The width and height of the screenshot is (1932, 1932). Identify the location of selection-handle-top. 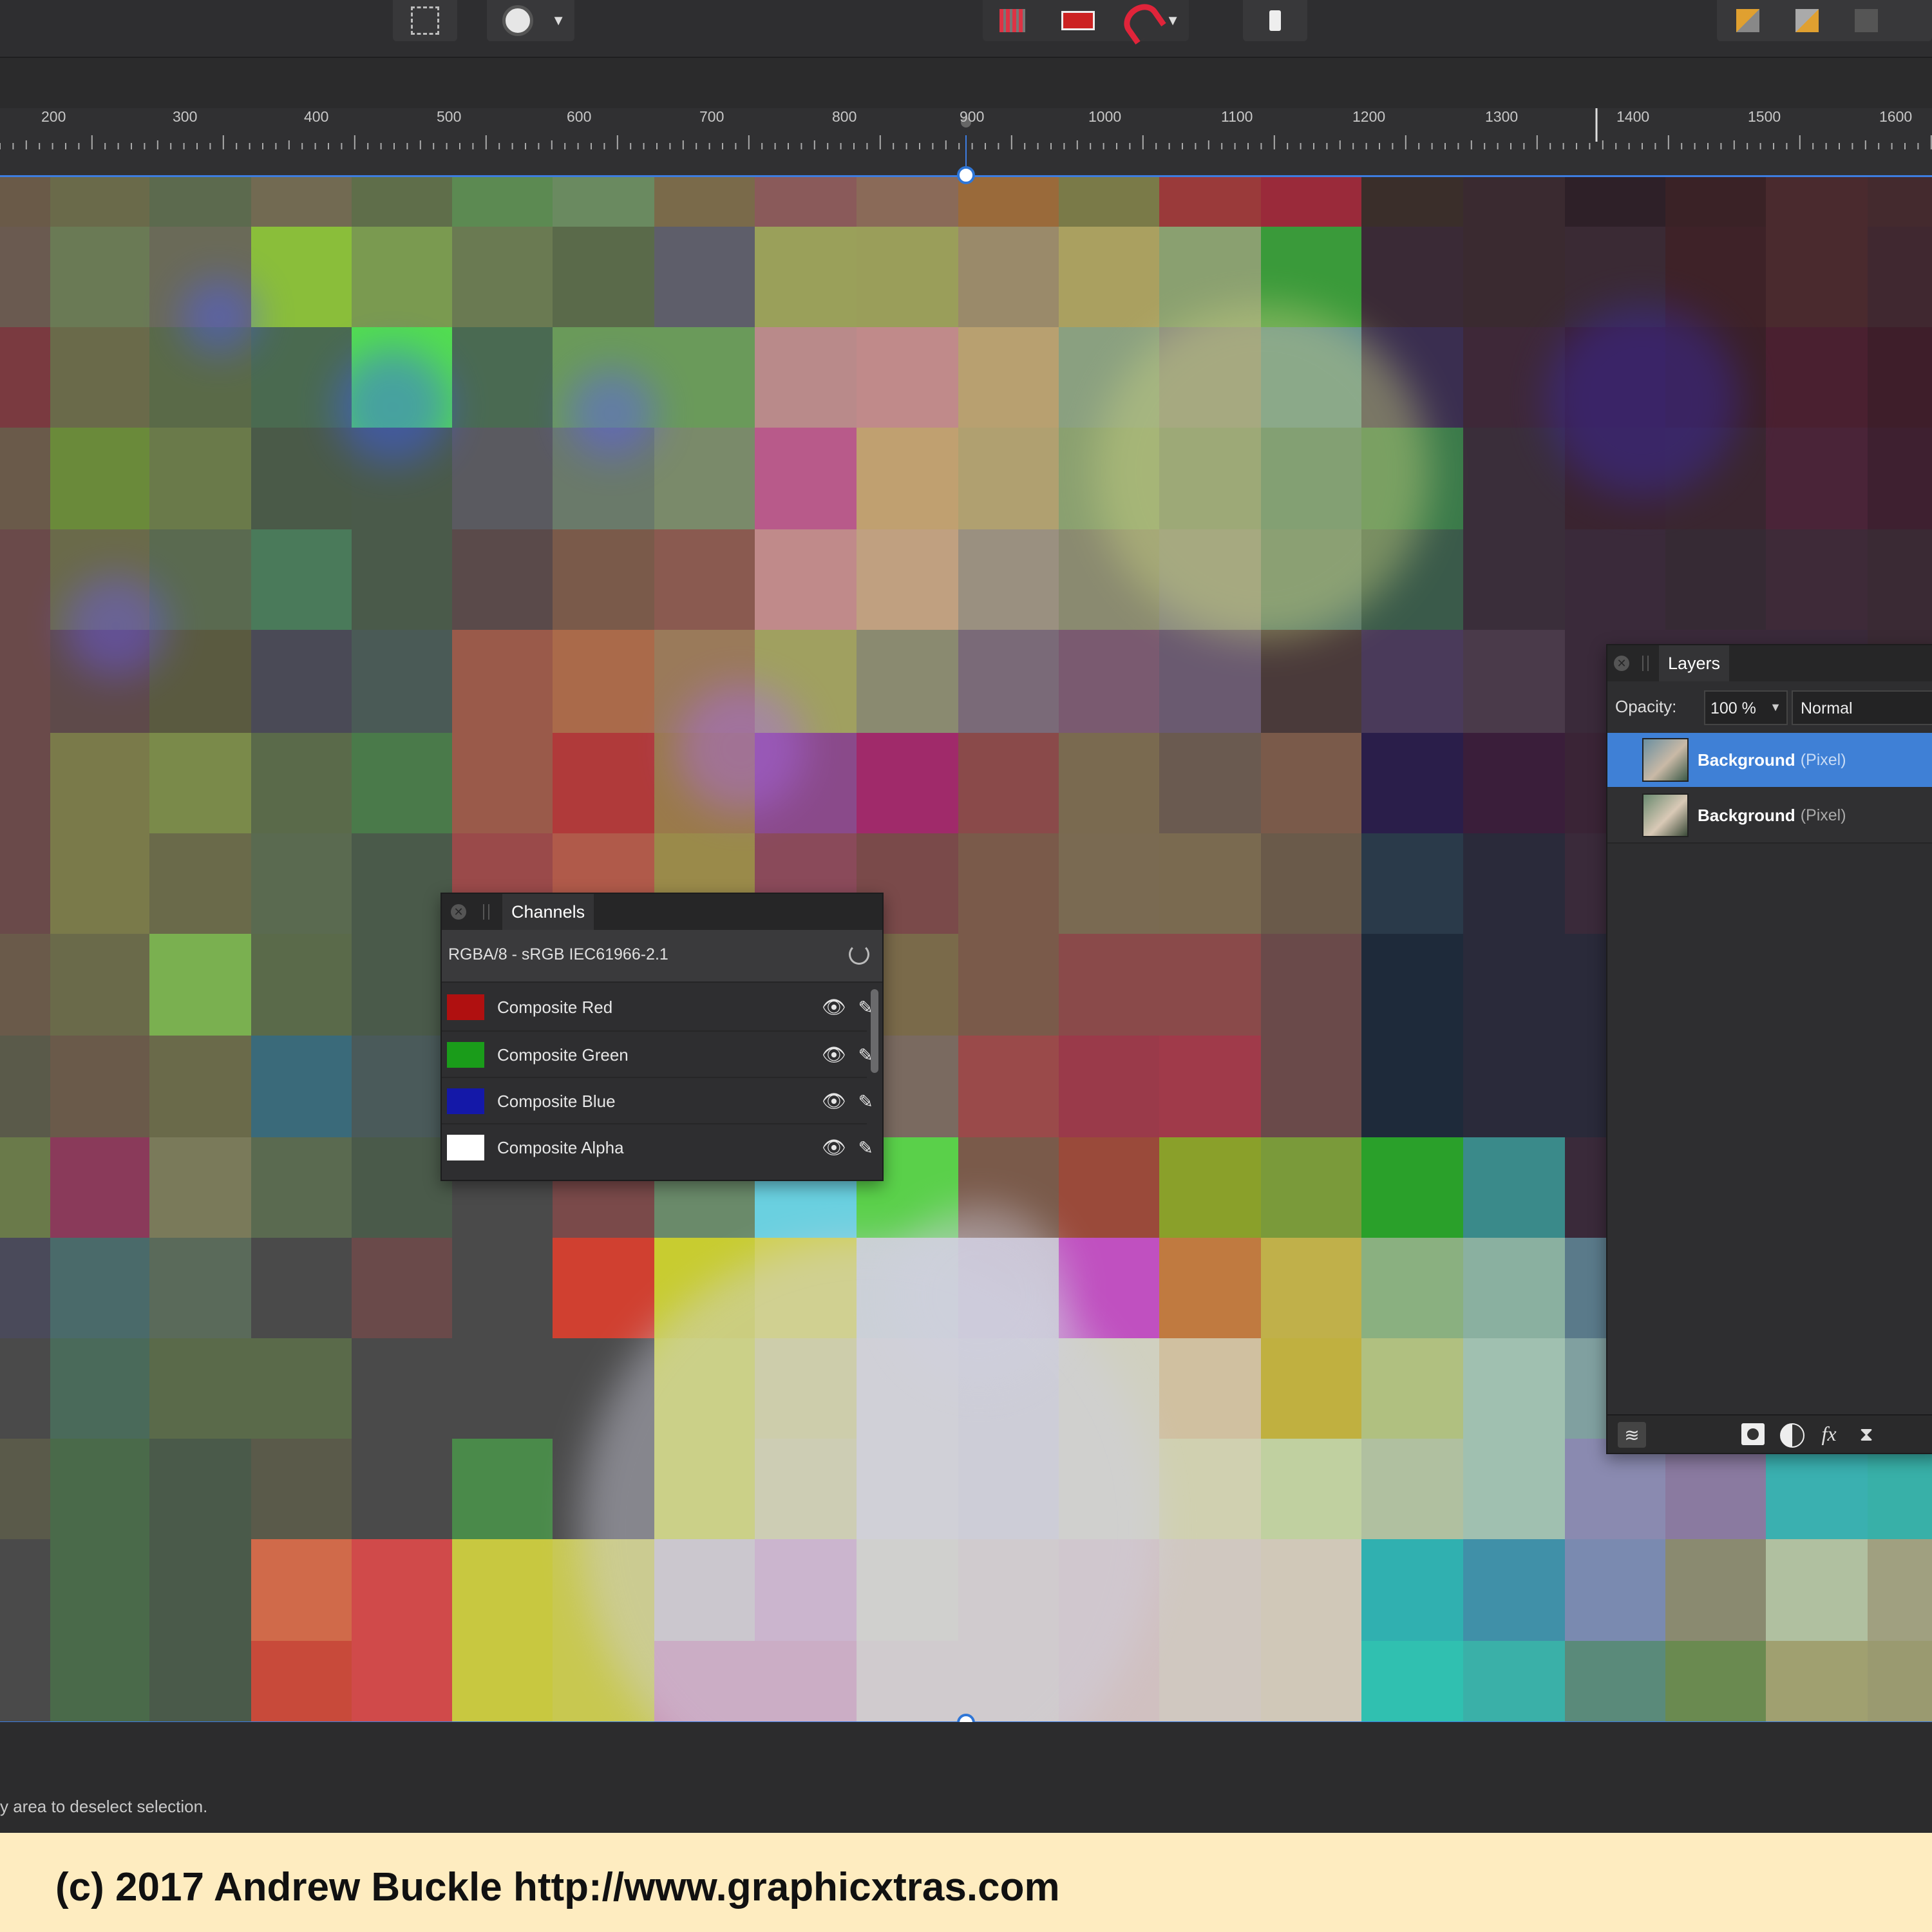
(966, 175).